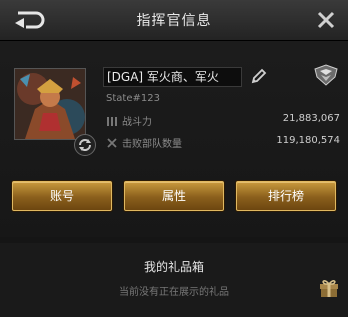 This screenshot has height=317, width=348. What do you see at coordinates (173, 267) in the screenshot?
I see `gift-box-title: 我的礼品箱` at bounding box center [173, 267].